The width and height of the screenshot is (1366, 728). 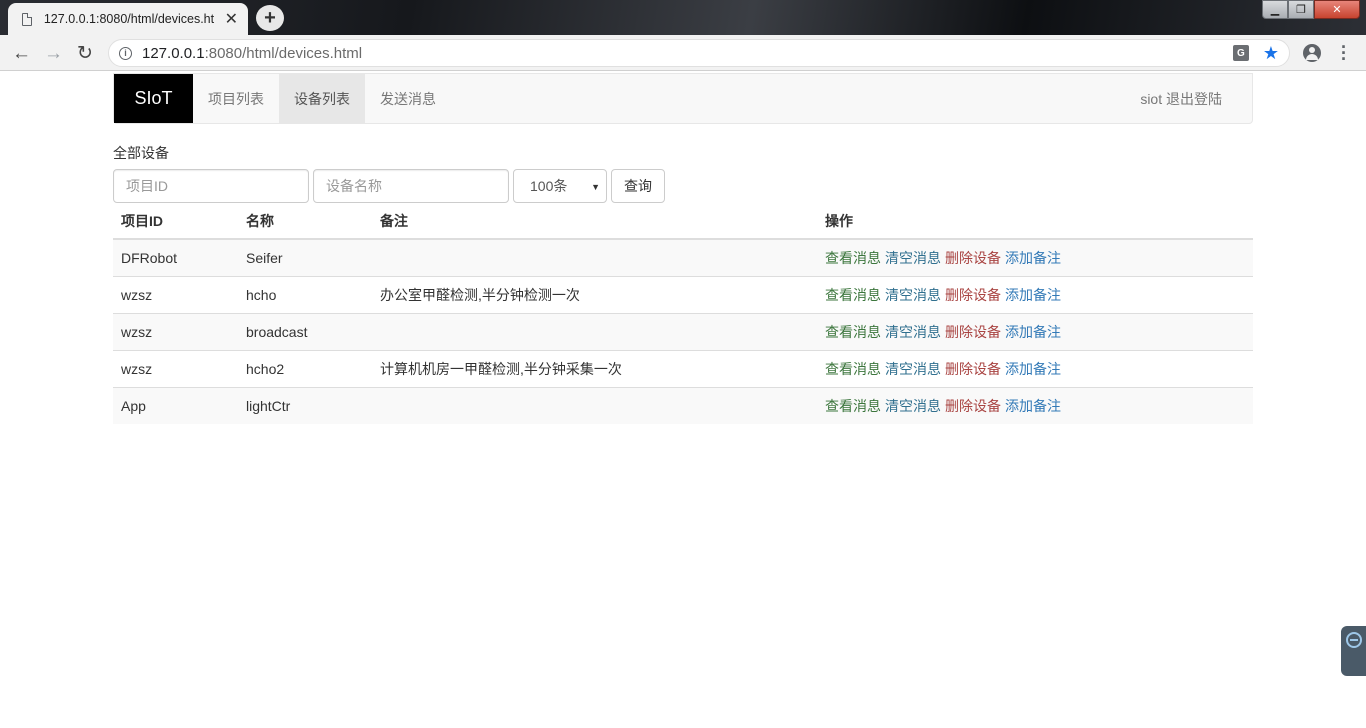 I want to click on section-title: 全部设备, so click(x=141, y=153).